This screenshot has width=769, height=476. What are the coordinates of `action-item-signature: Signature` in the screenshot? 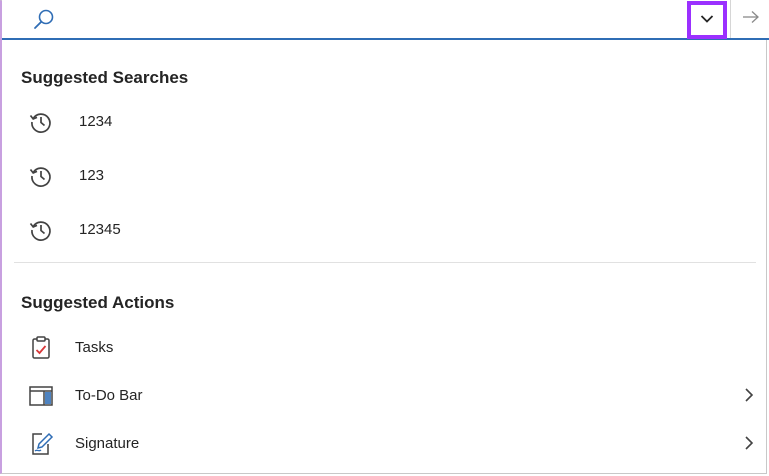 It's located at (384, 443).